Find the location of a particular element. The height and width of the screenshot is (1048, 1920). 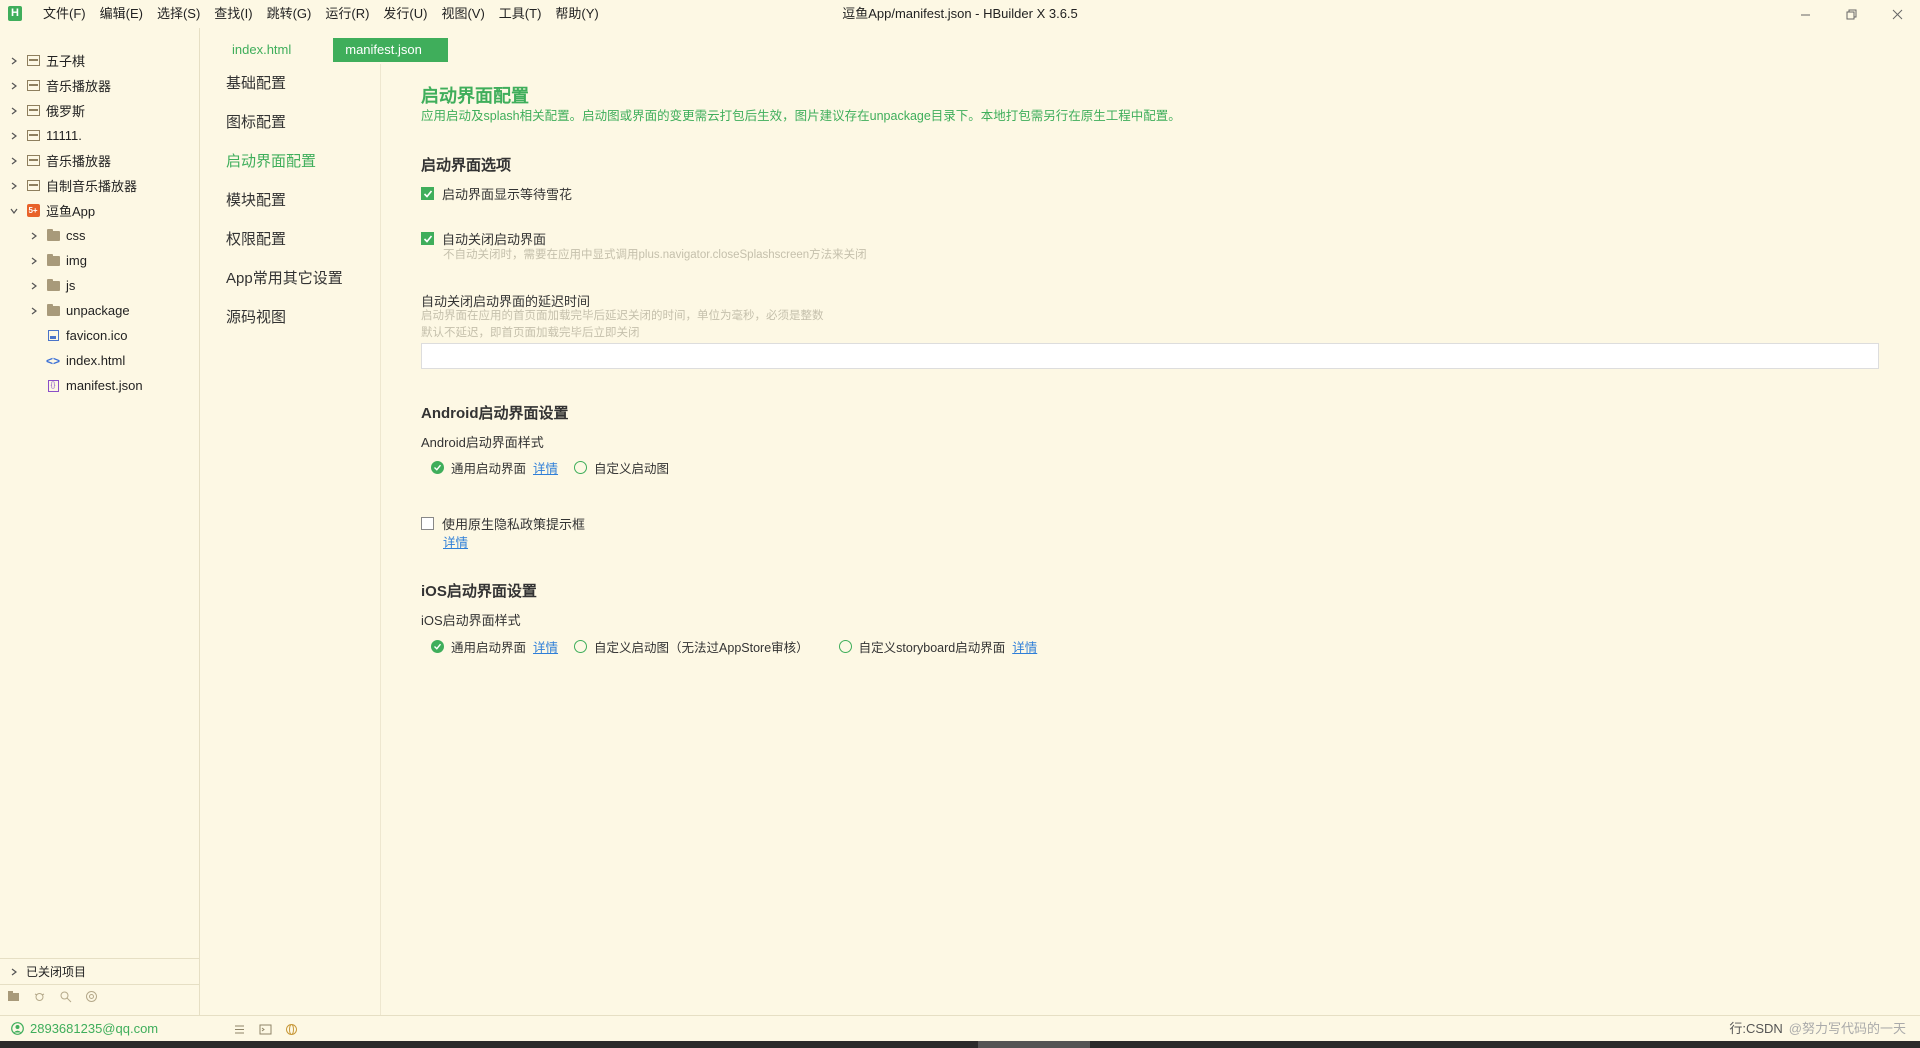

nav-splash-config: 启动界面配置 is located at coordinates (290, 161).